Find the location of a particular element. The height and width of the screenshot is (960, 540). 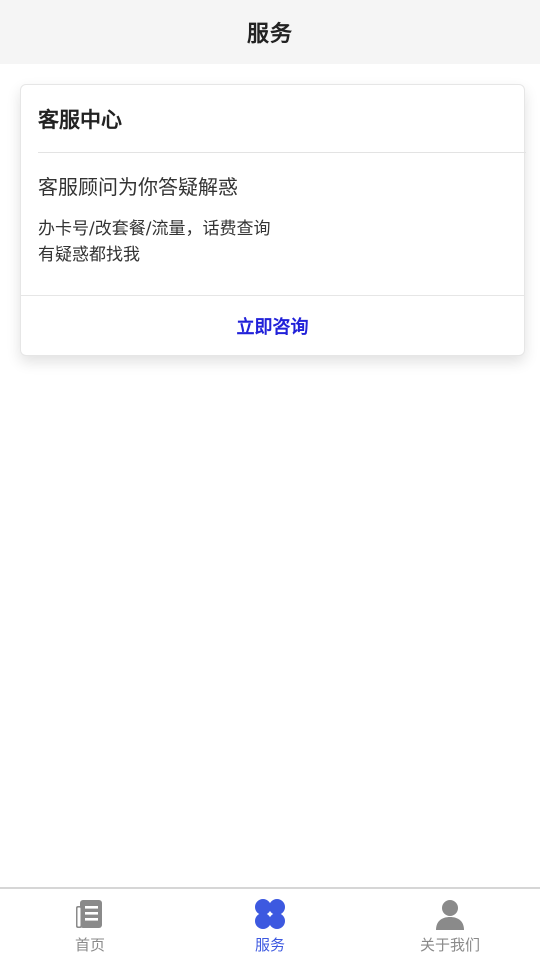

consult-now-button: 立即咨询 is located at coordinates (272, 325).